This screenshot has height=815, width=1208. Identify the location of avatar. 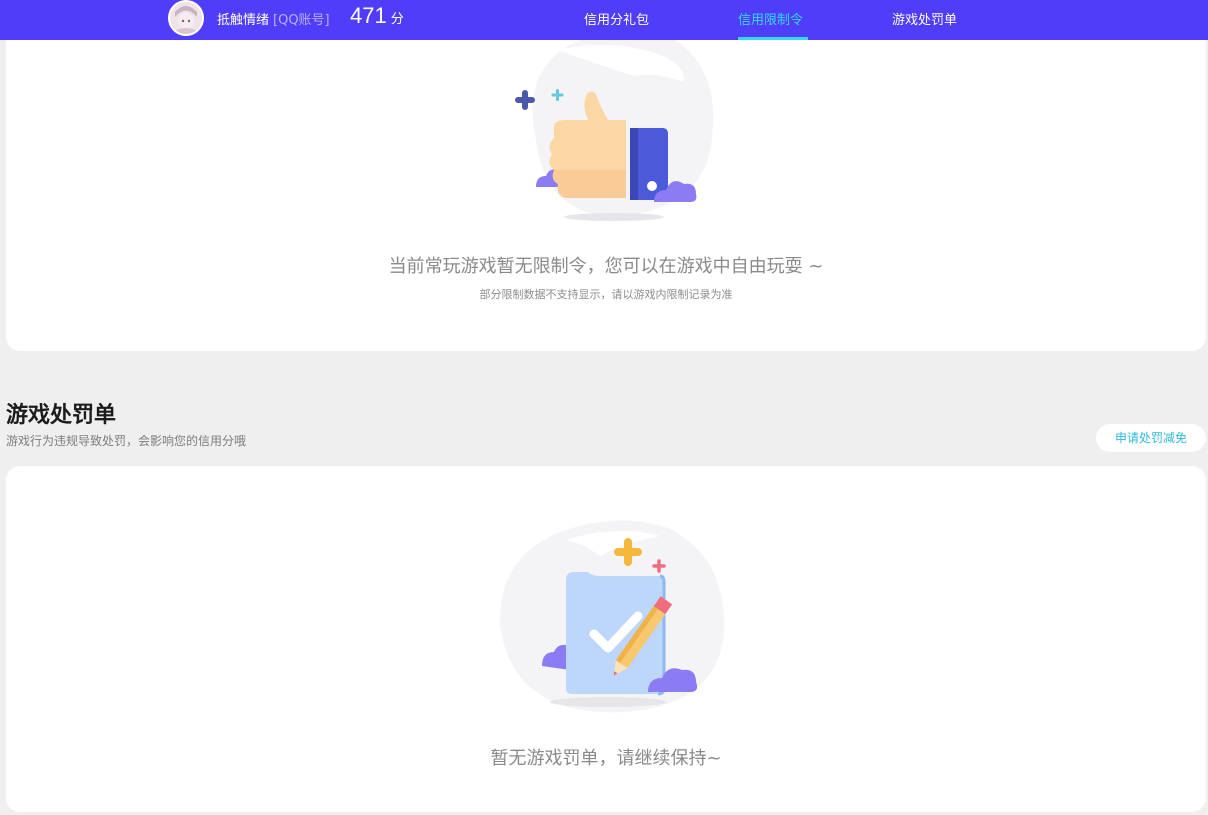
(186, 18).